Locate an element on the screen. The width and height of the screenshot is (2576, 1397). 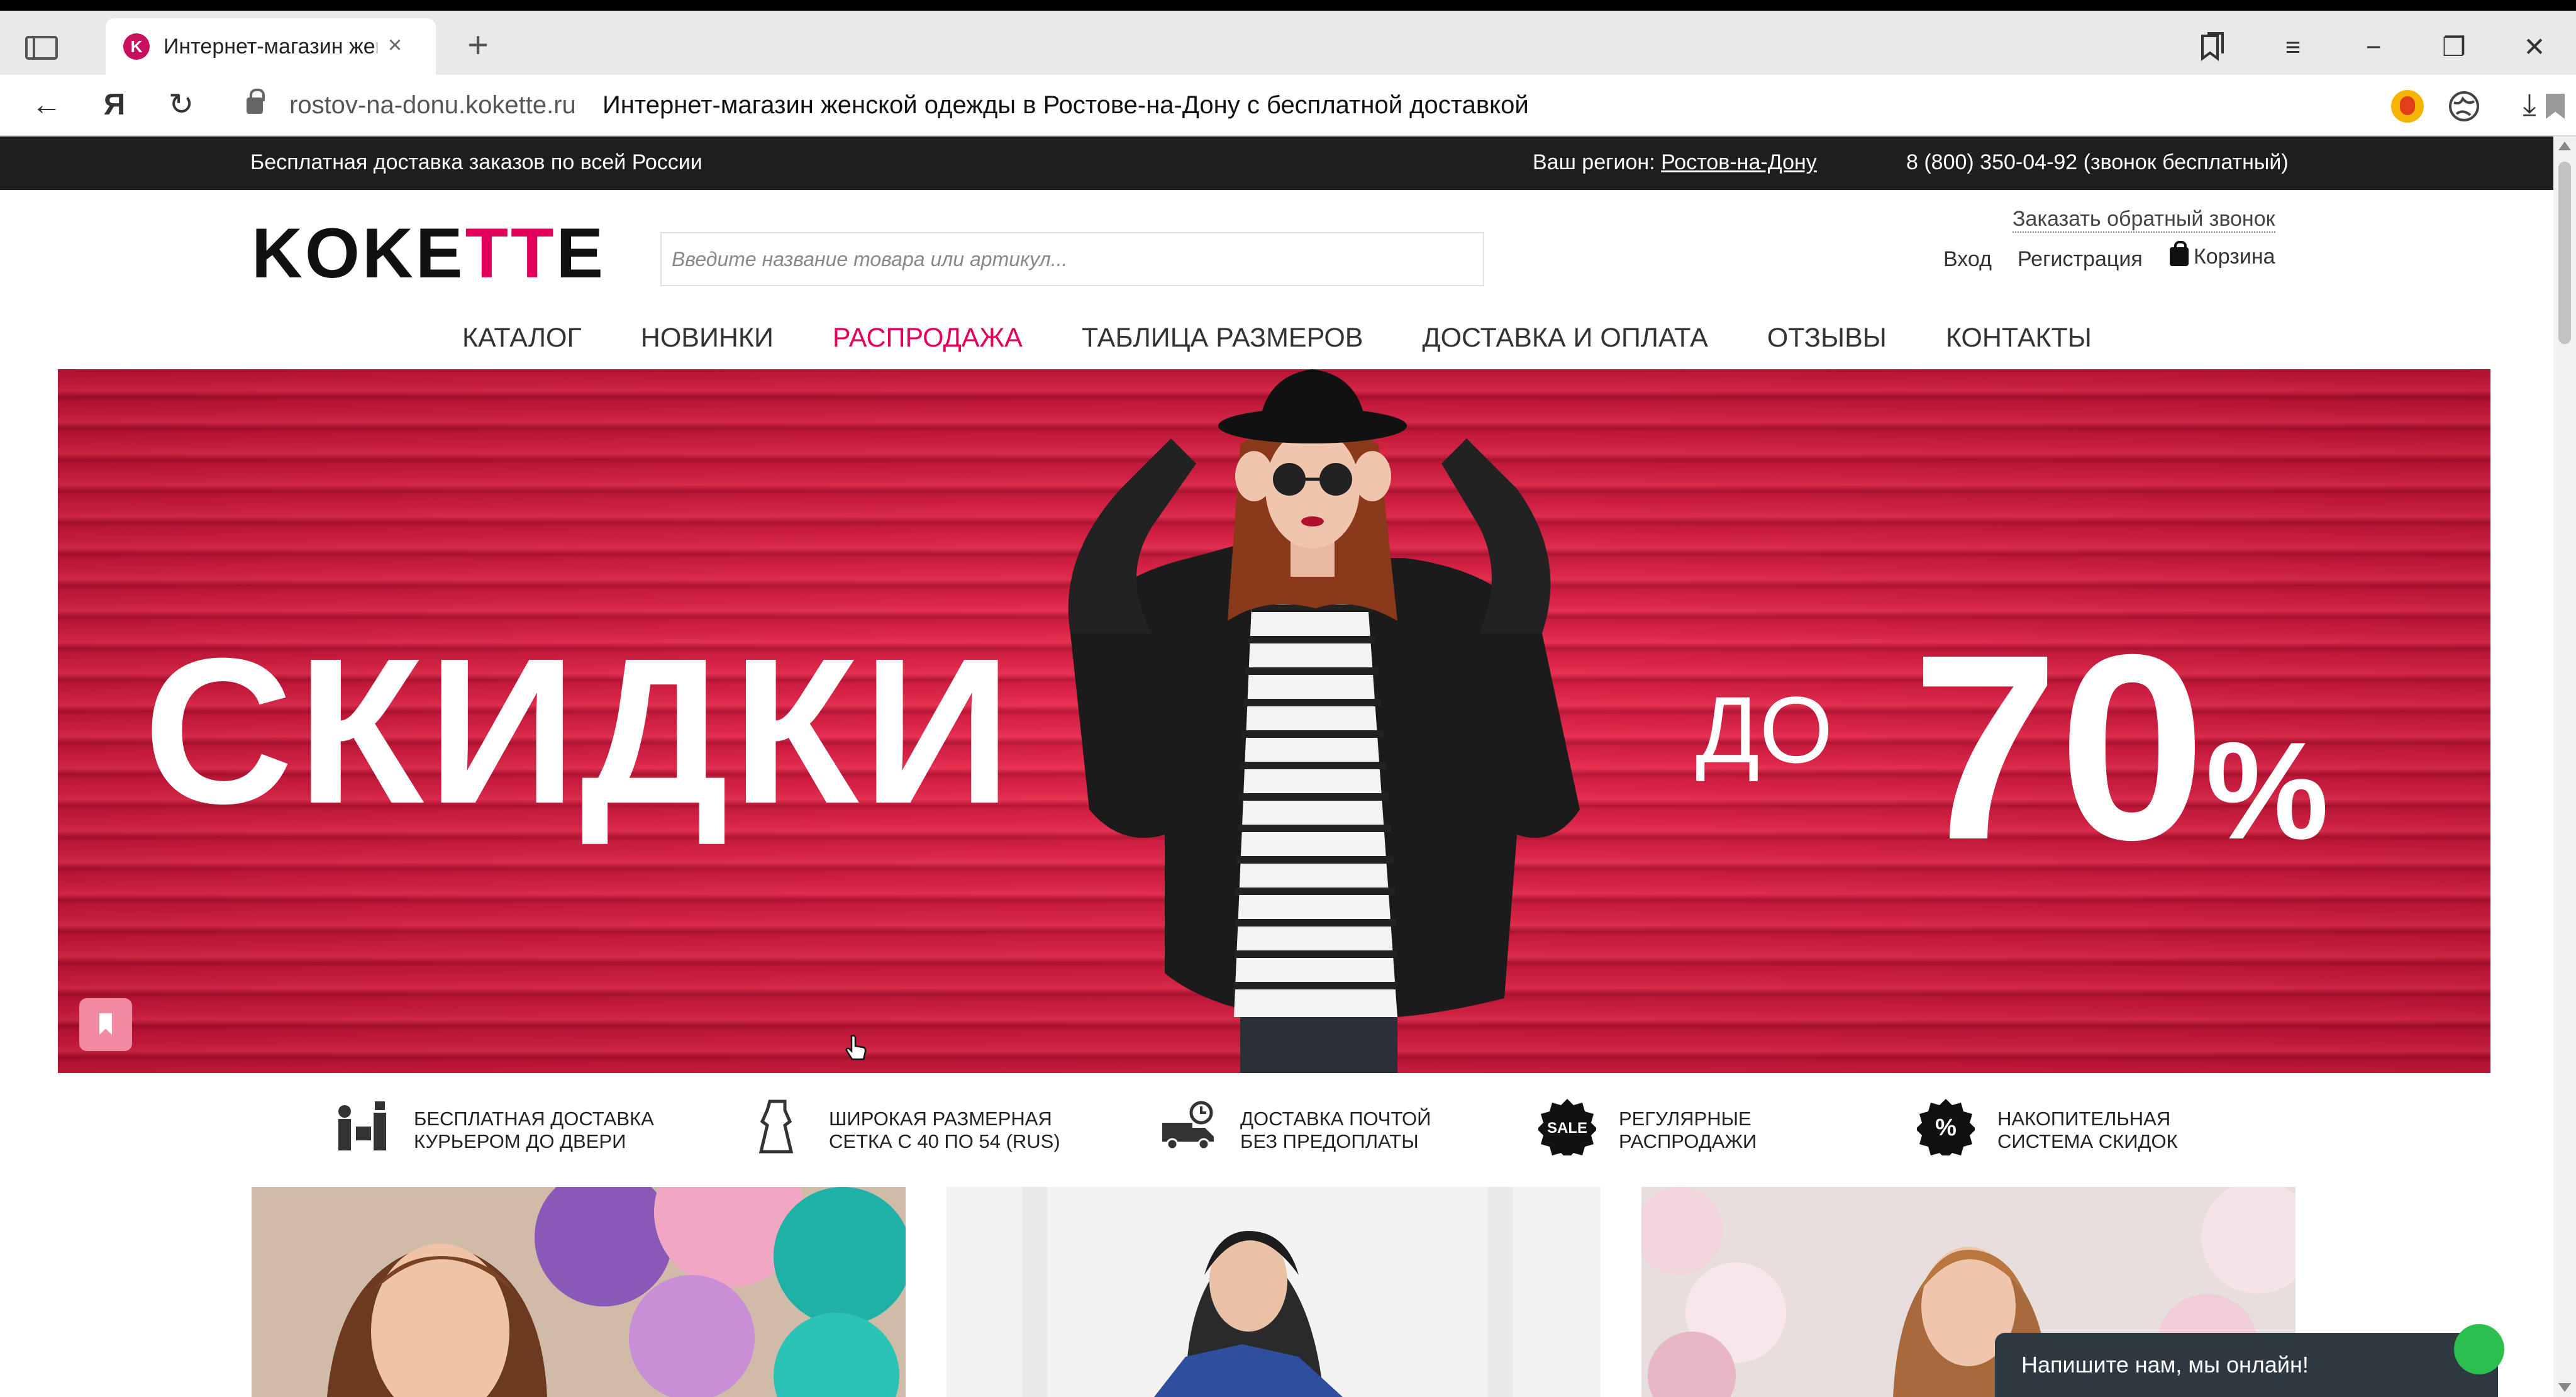
feature-line-2: курьером до двери is located at coordinates (520, 1141).